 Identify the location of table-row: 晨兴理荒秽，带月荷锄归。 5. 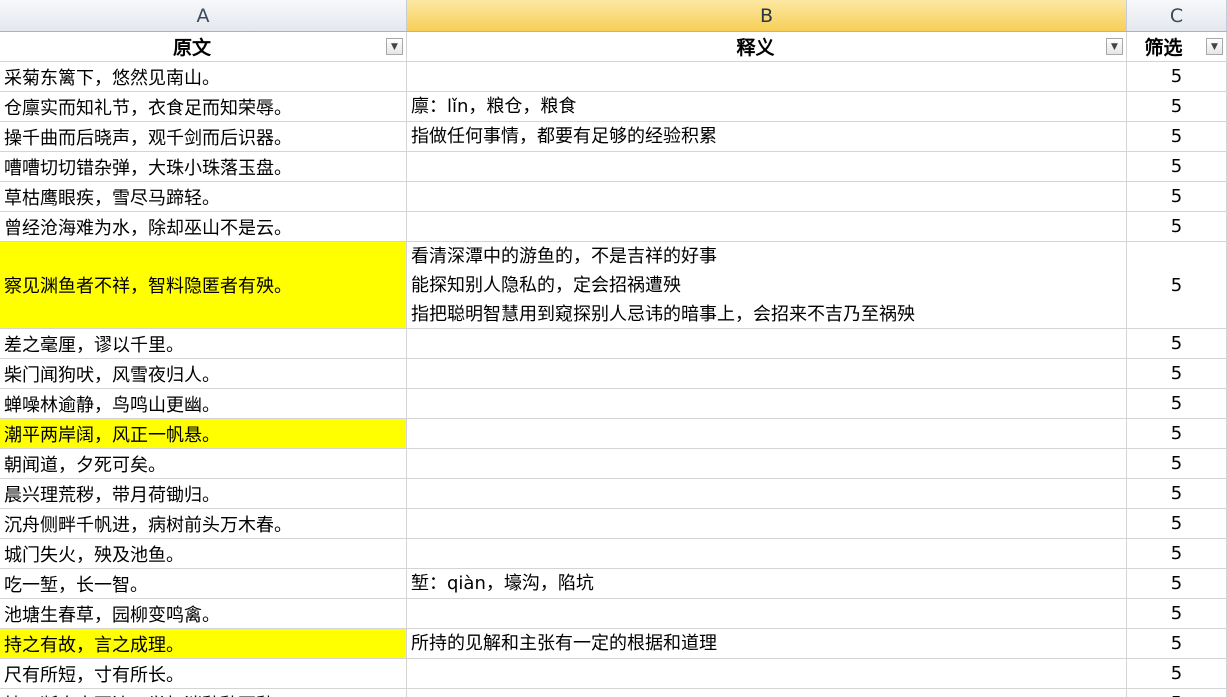
(613, 494).